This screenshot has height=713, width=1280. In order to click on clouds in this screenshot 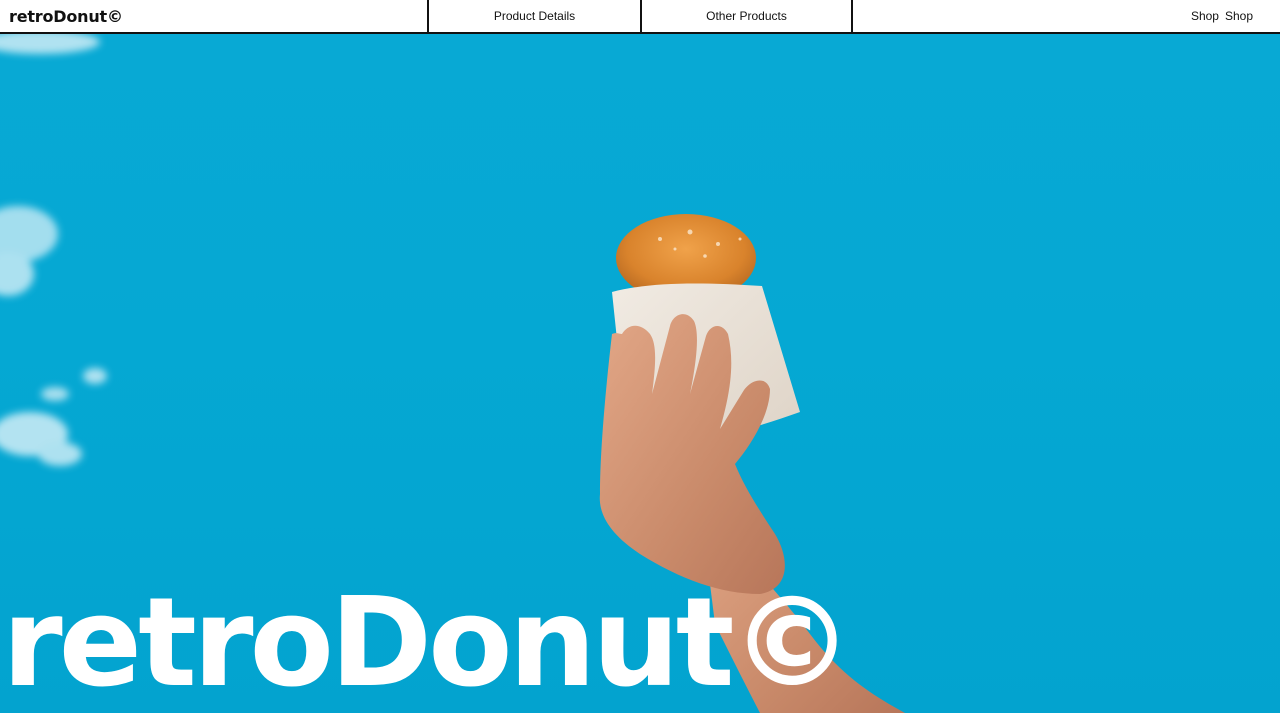, I will do `click(53, 250)`.